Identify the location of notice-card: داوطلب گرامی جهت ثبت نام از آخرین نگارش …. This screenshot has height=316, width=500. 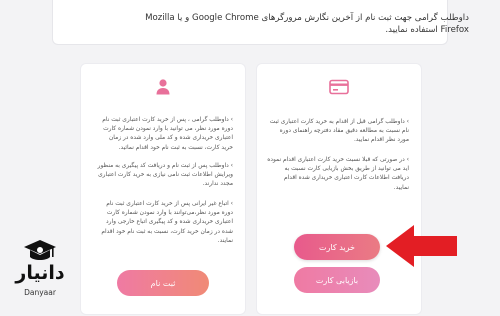
(260, 22).